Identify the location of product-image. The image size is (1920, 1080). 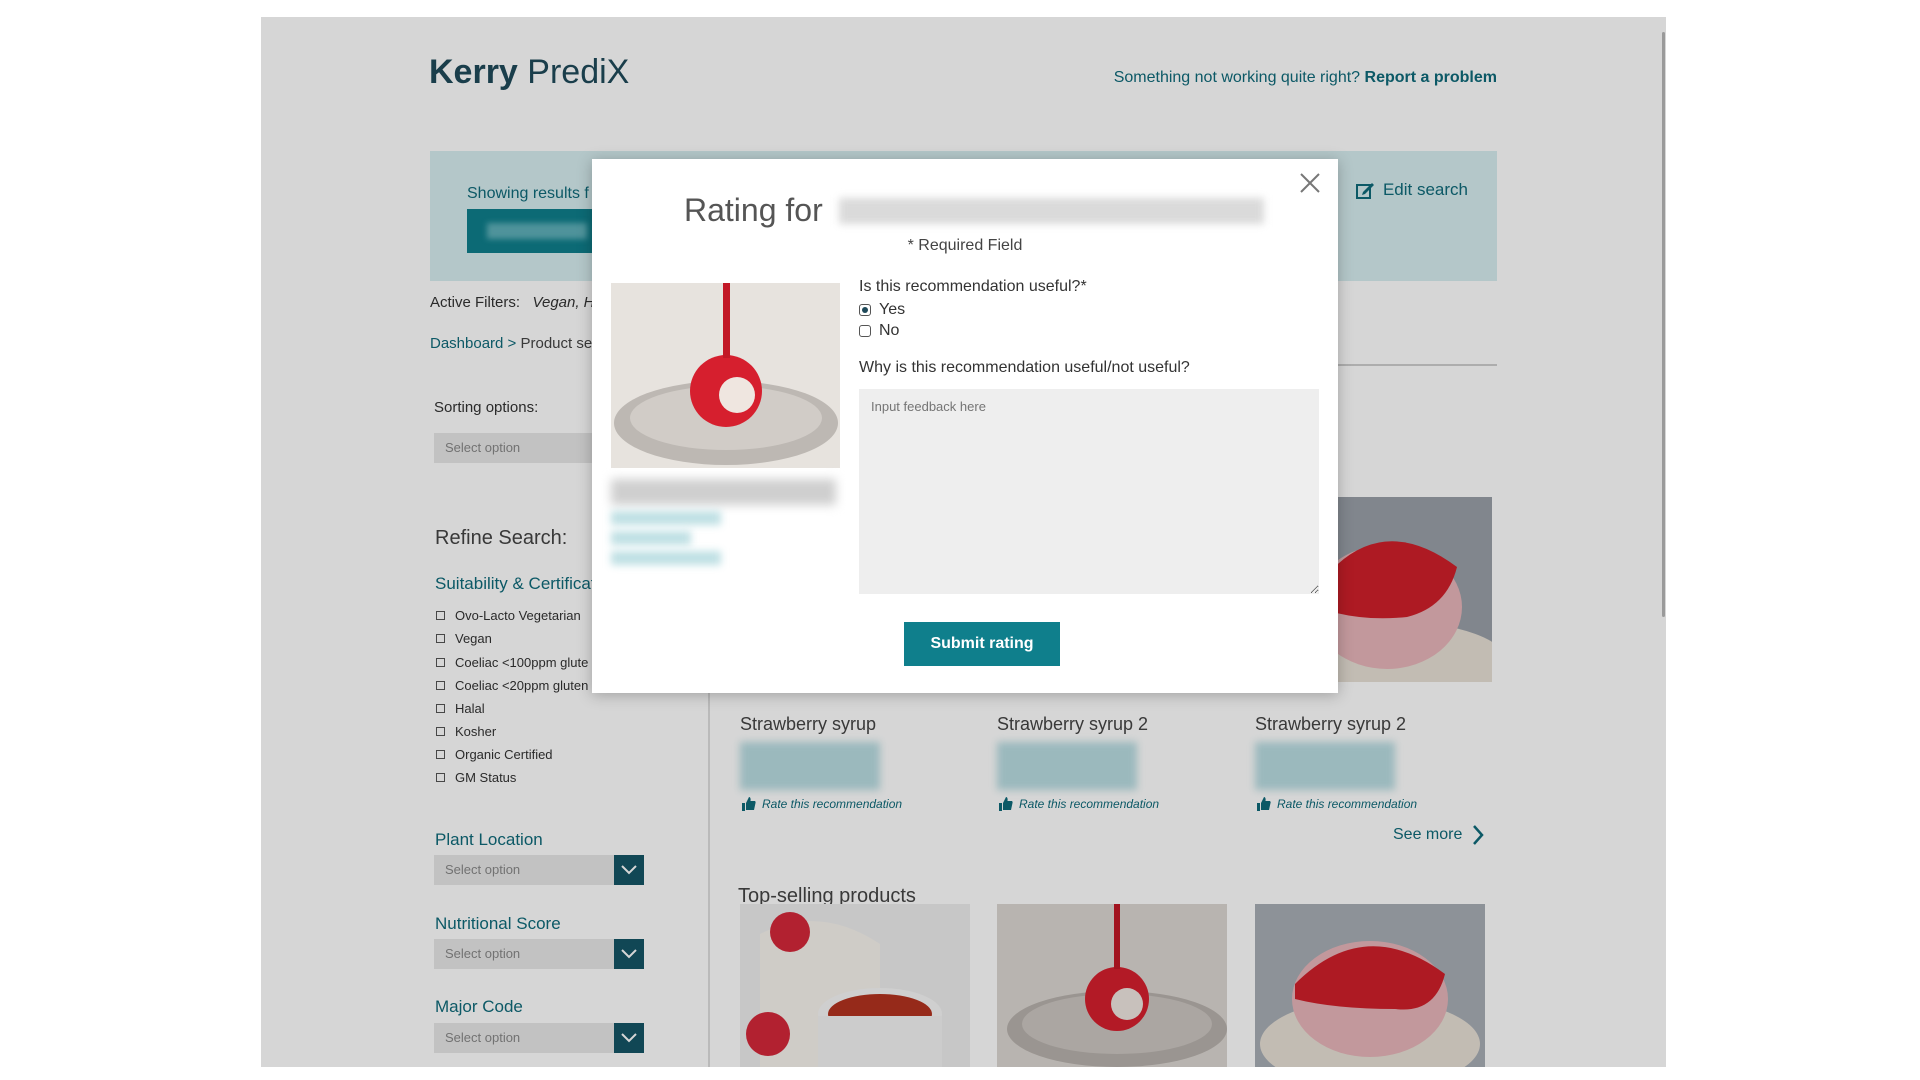
(725, 375).